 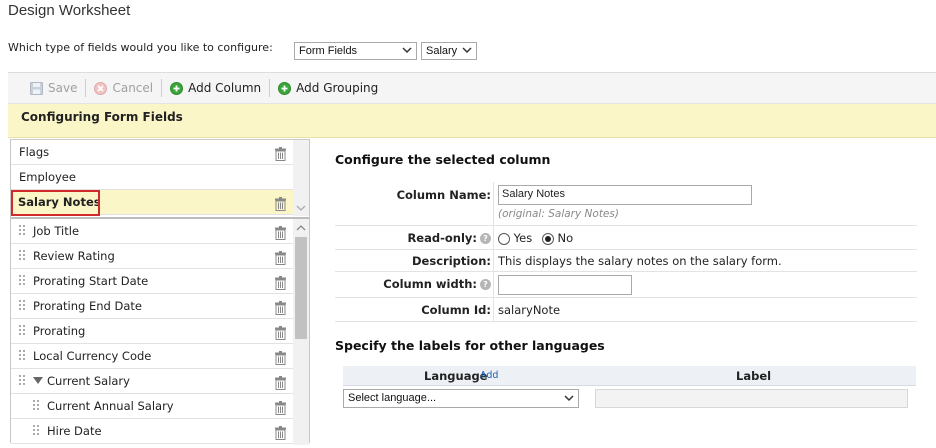 What do you see at coordinates (152, 203) in the screenshot?
I see `list-item-selected: Salary Notes` at bounding box center [152, 203].